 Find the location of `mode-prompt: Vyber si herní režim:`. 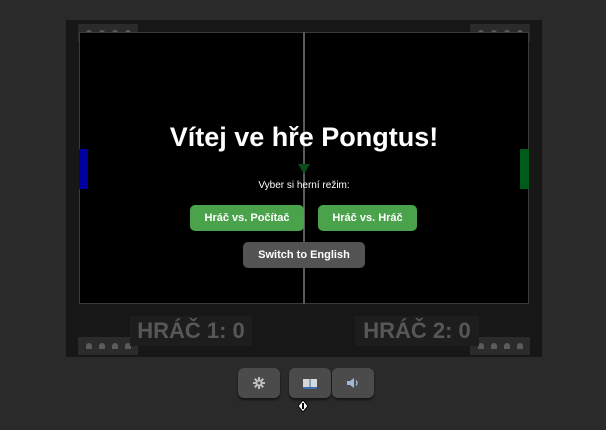

mode-prompt: Vyber si herní režim: is located at coordinates (304, 185).